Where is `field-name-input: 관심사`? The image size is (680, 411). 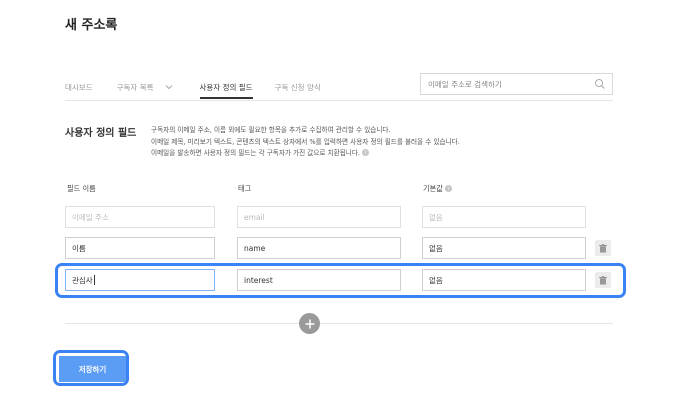
field-name-input: 관심사 is located at coordinates (140, 280).